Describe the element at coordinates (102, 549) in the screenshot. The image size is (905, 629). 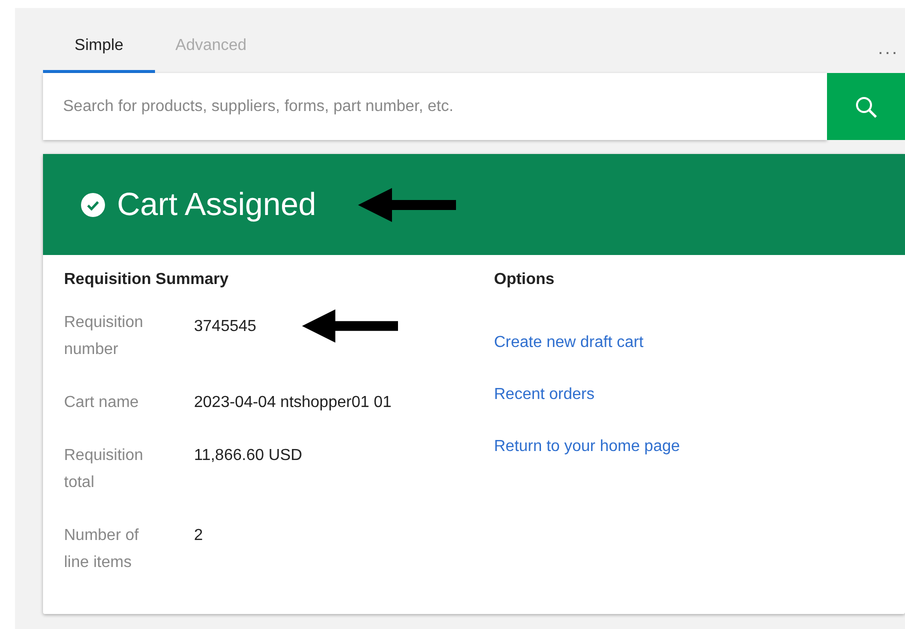
I see `field-label: Number of line items` at that location.